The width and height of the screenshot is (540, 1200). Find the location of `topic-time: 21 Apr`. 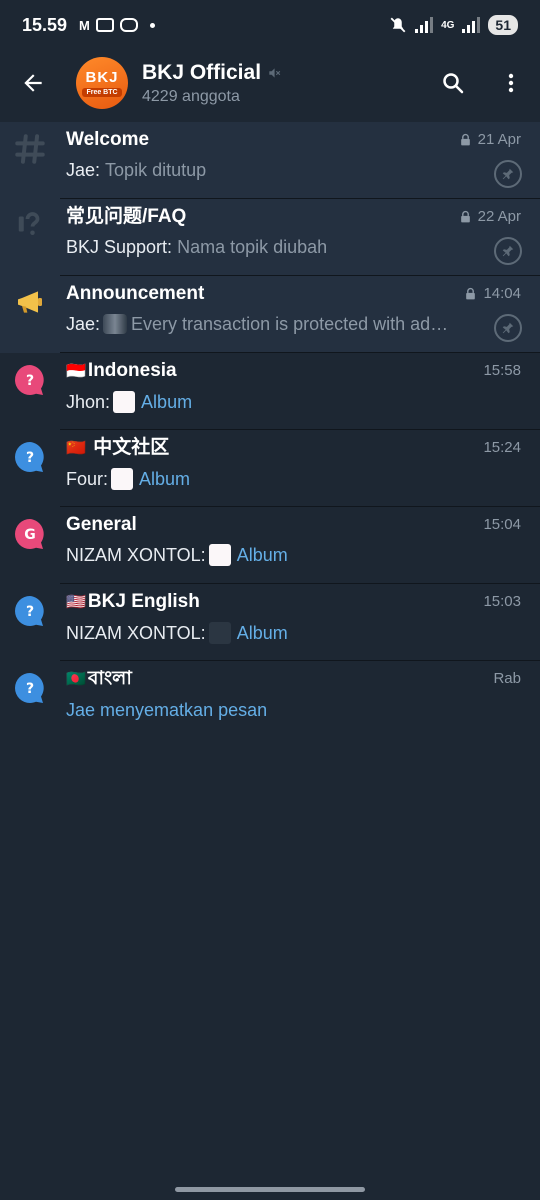

topic-time: 21 Apr is located at coordinates (490, 139).